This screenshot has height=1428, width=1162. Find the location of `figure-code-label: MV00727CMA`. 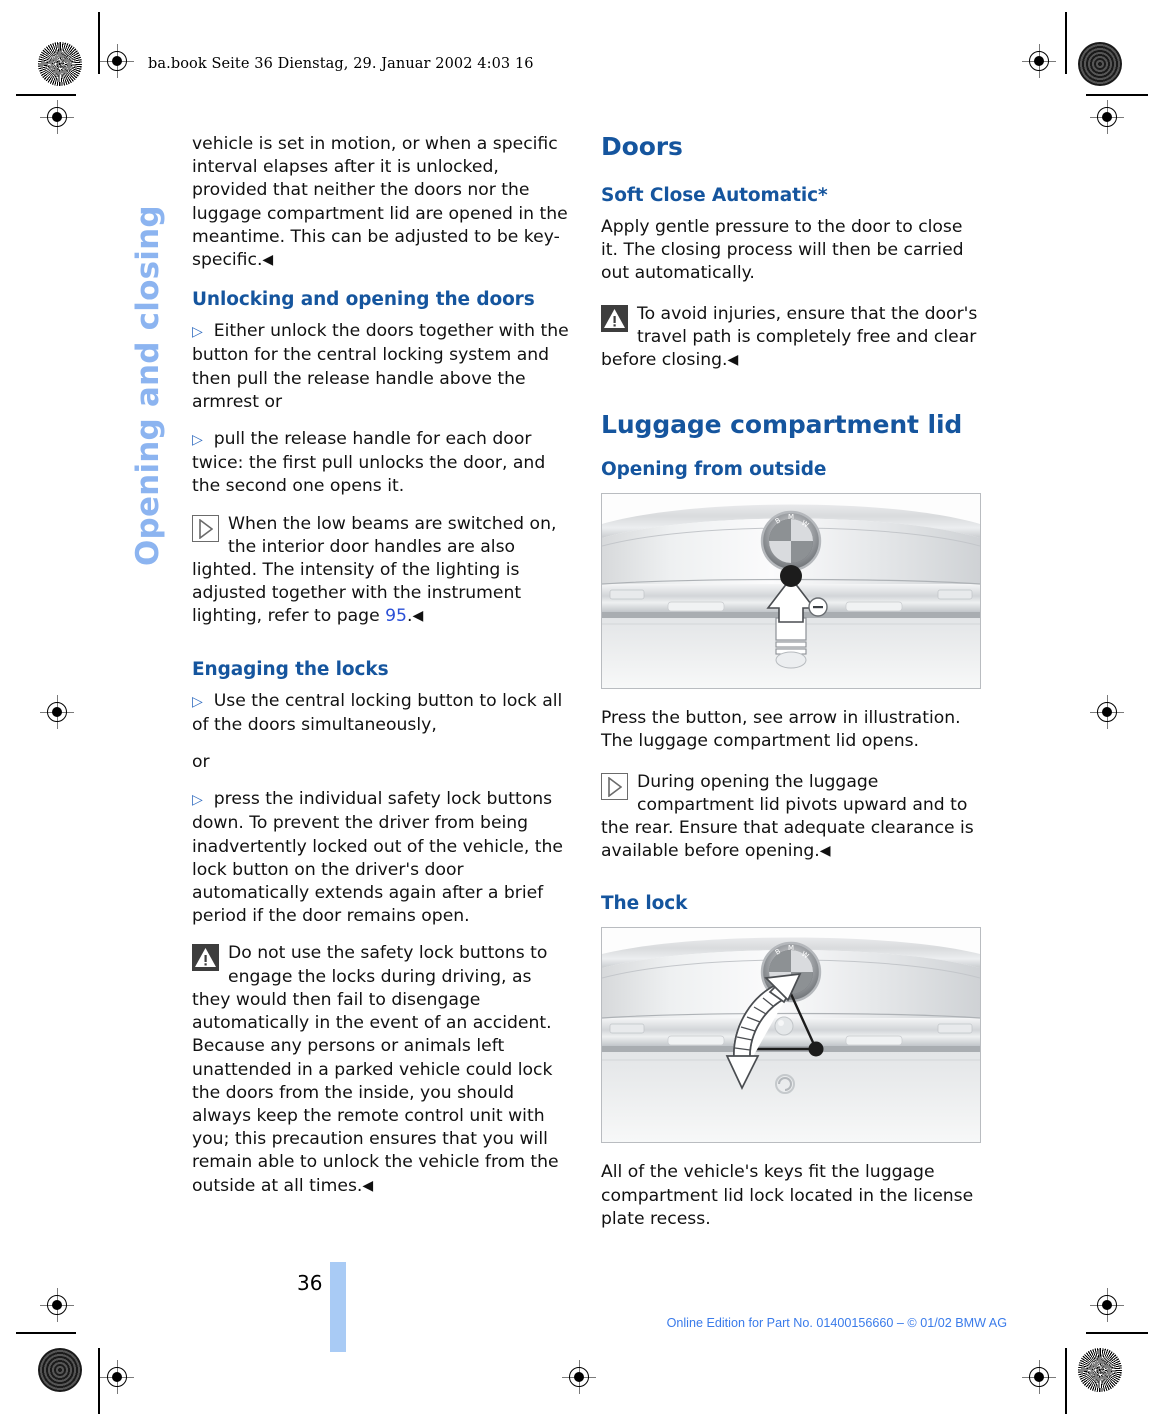

figure-code-label: MV00727CMA is located at coordinates (979, 1035).